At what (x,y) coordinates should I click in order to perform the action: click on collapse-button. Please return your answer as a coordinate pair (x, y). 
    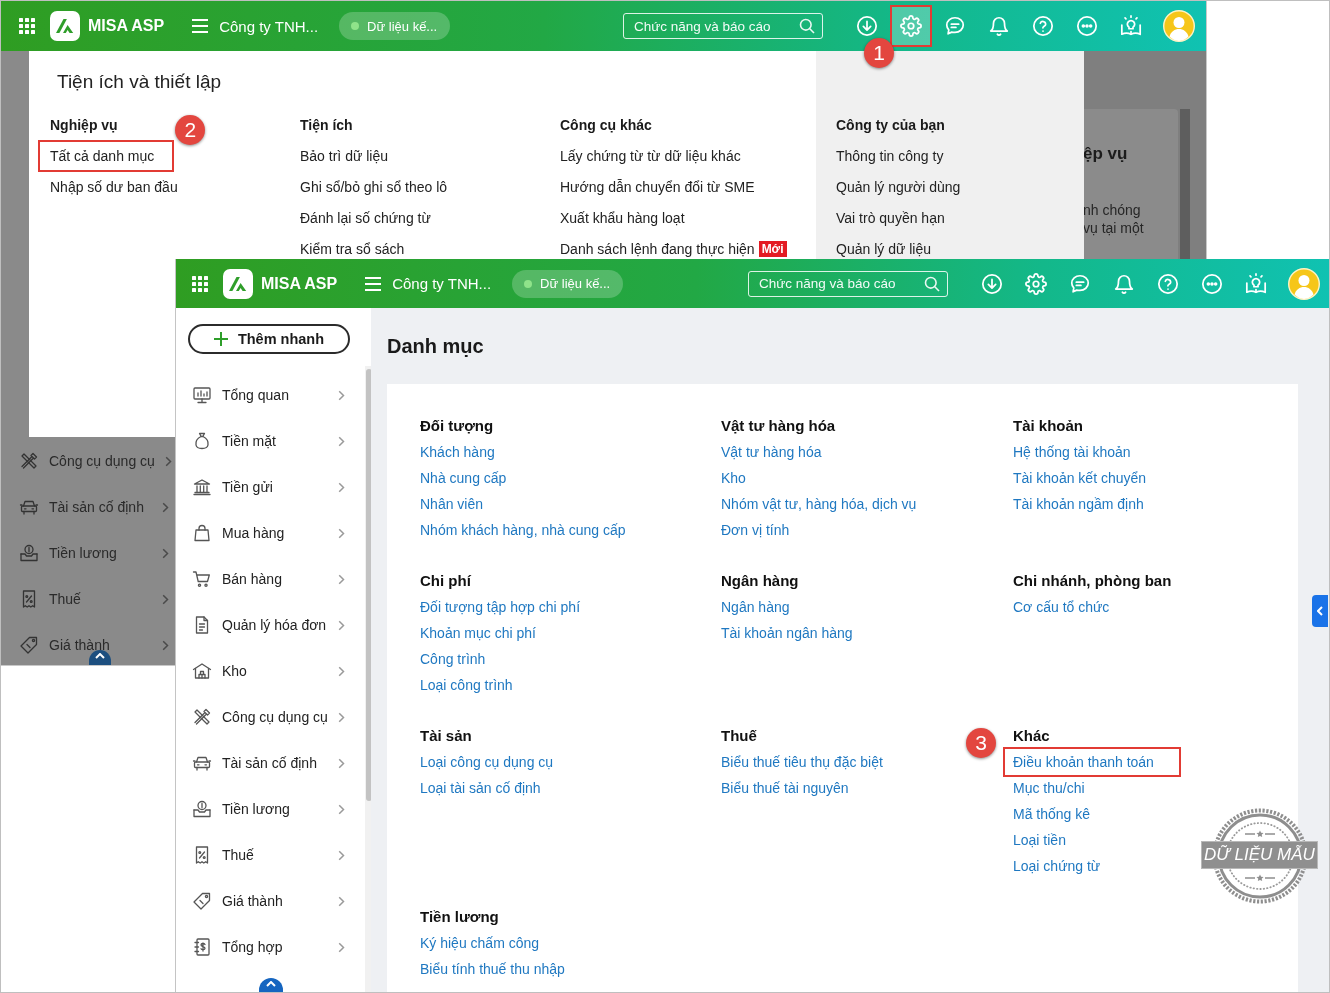
    Looking at the image, I should click on (1320, 611).